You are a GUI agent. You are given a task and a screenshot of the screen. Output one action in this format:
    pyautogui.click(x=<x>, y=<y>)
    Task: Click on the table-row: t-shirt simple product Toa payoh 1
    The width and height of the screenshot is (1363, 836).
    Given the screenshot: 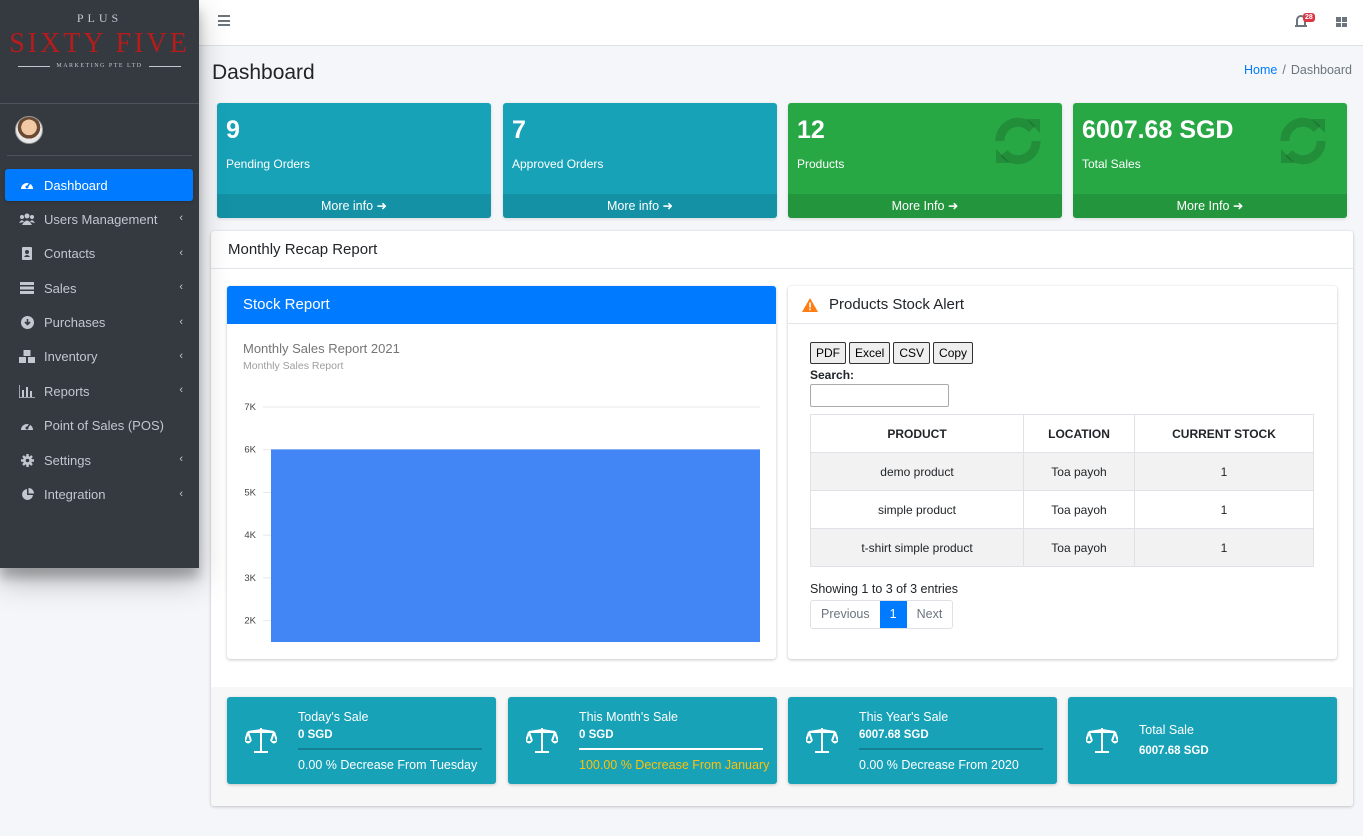 What is the action you would take?
    pyautogui.click(x=1062, y=547)
    